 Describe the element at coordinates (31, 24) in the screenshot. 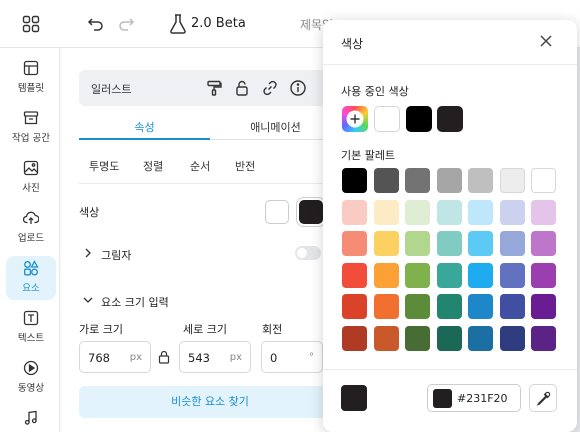

I see `menu-grid-icon` at that location.